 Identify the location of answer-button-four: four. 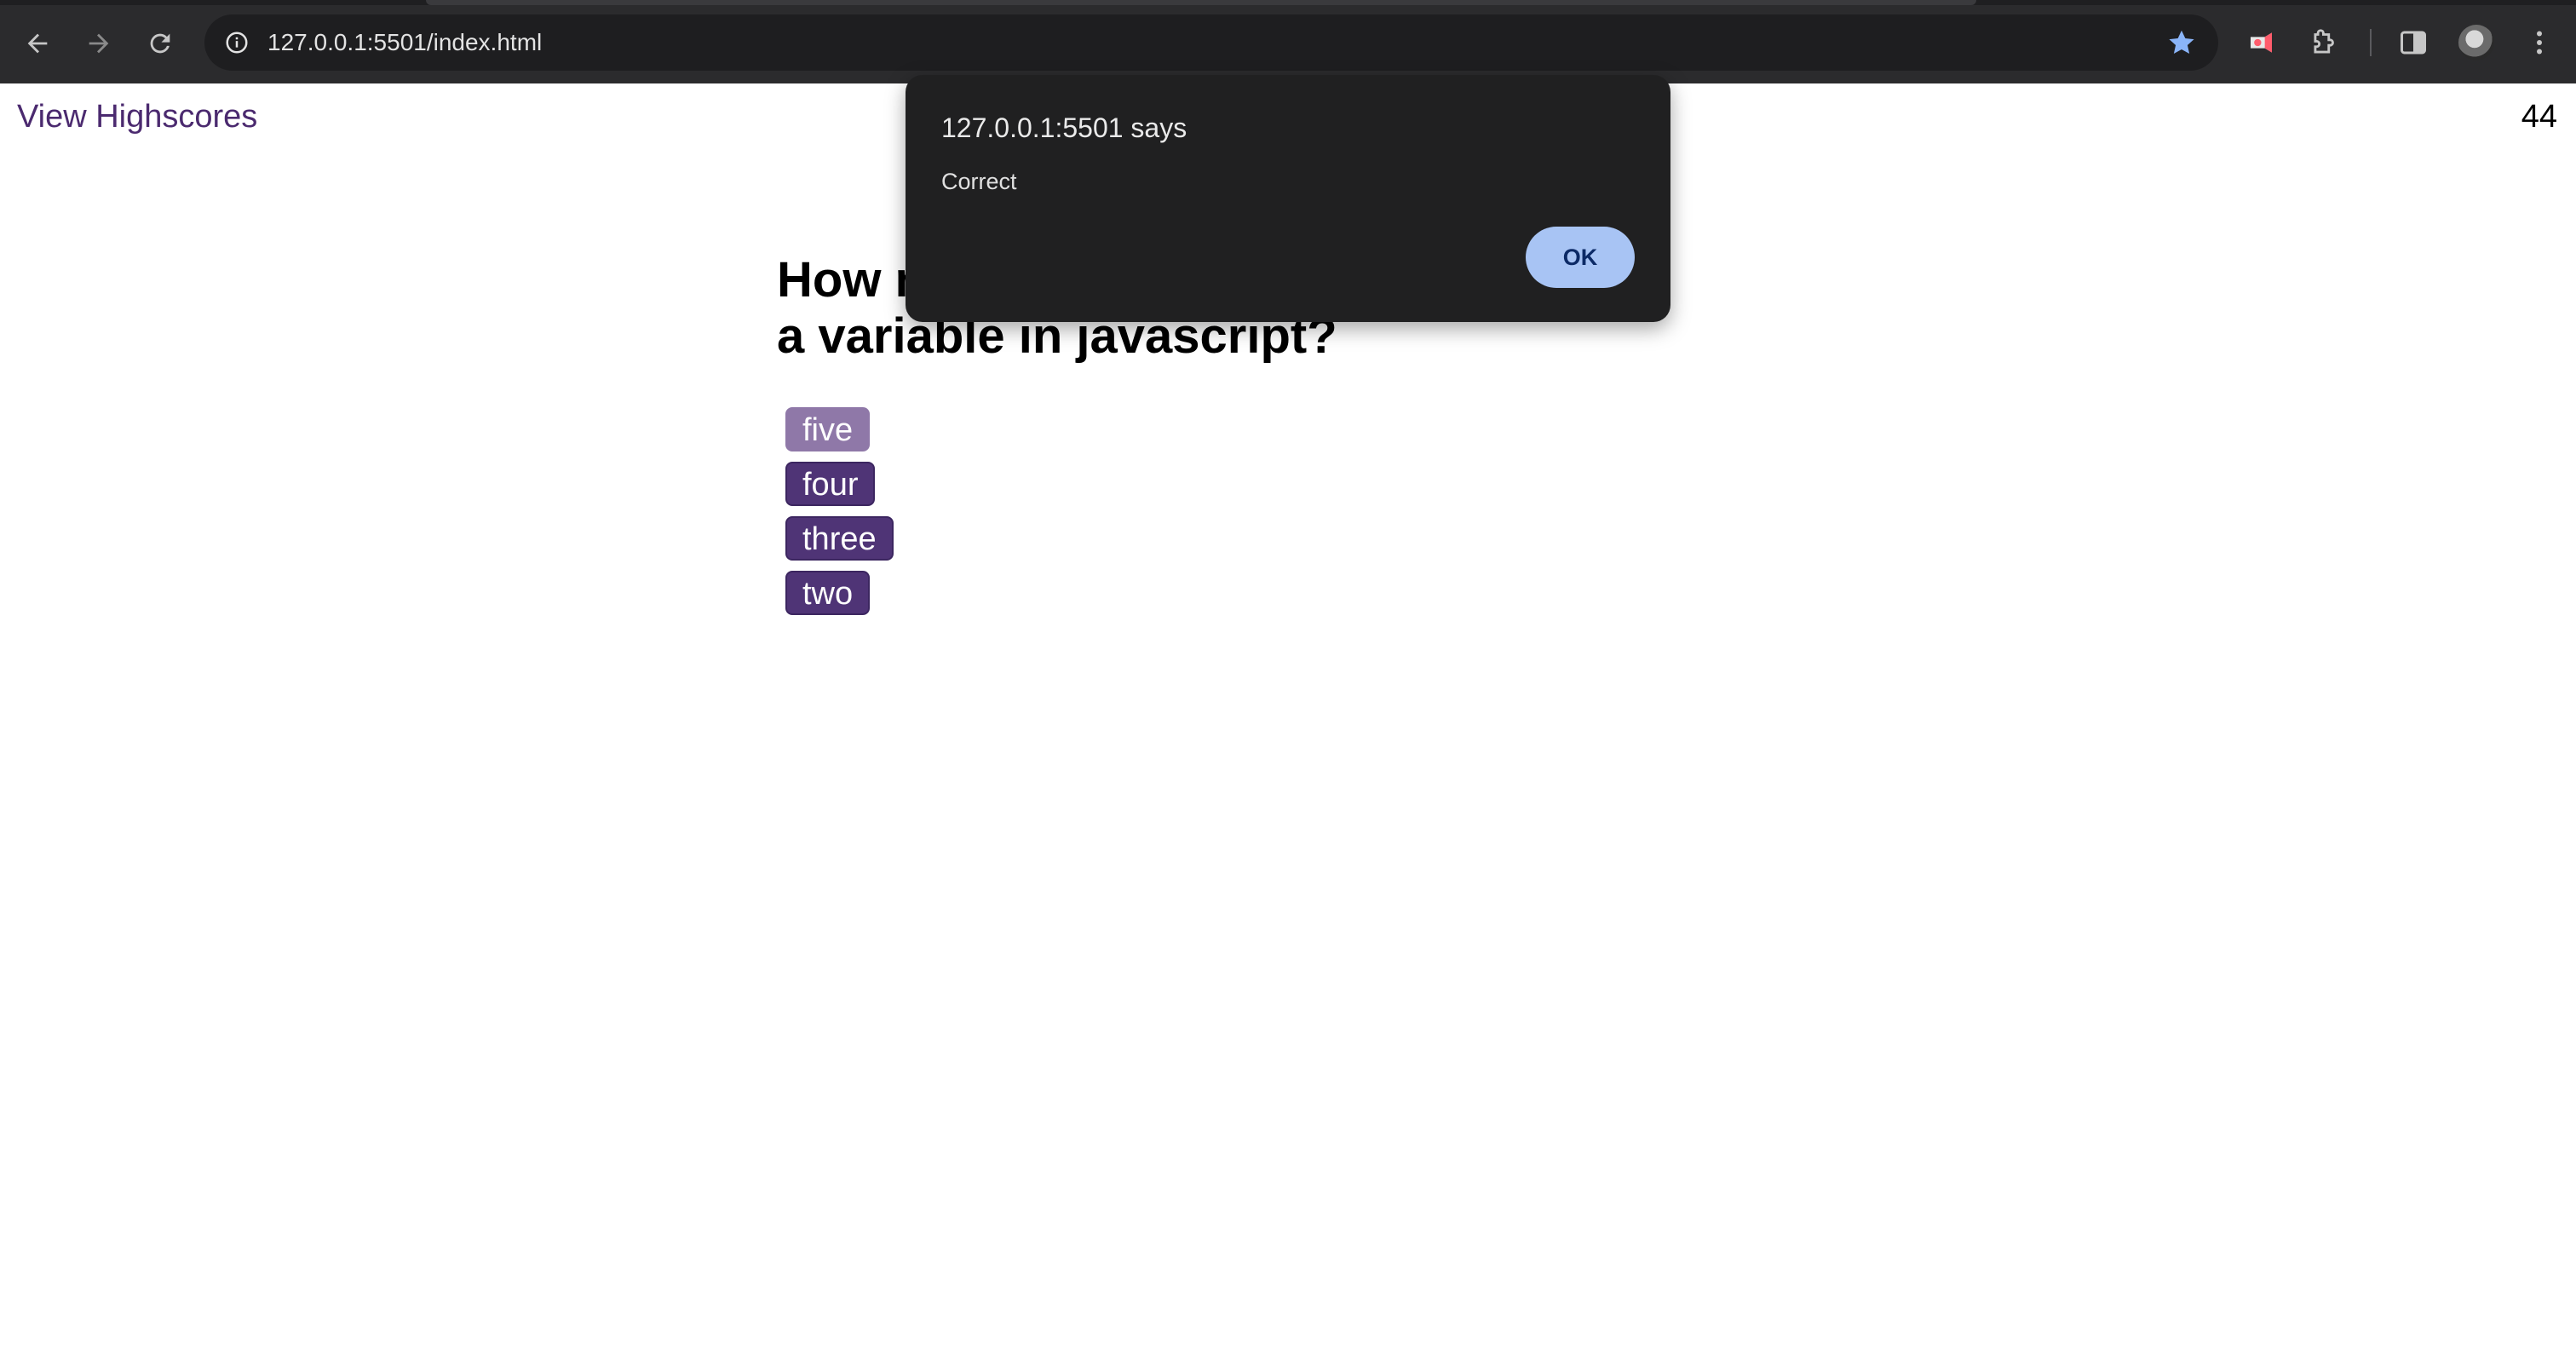
(831, 484).